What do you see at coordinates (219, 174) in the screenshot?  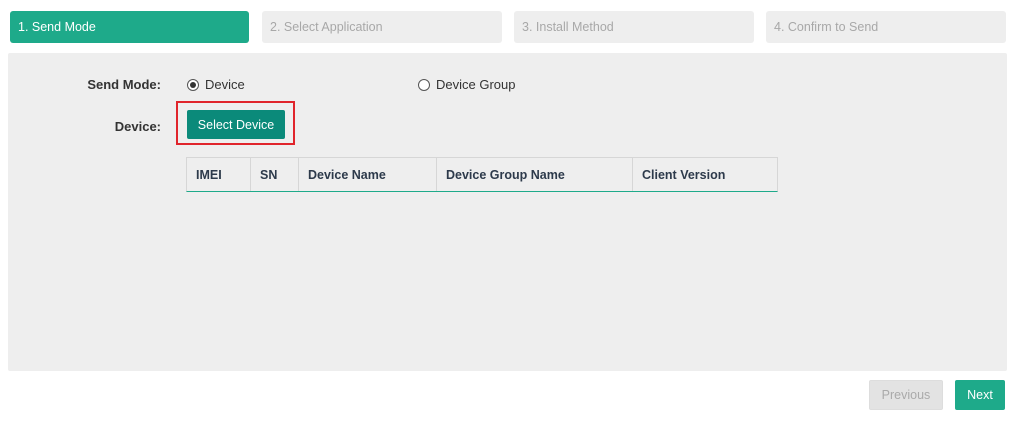 I see `column-header-imei: IMEI` at bounding box center [219, 174].